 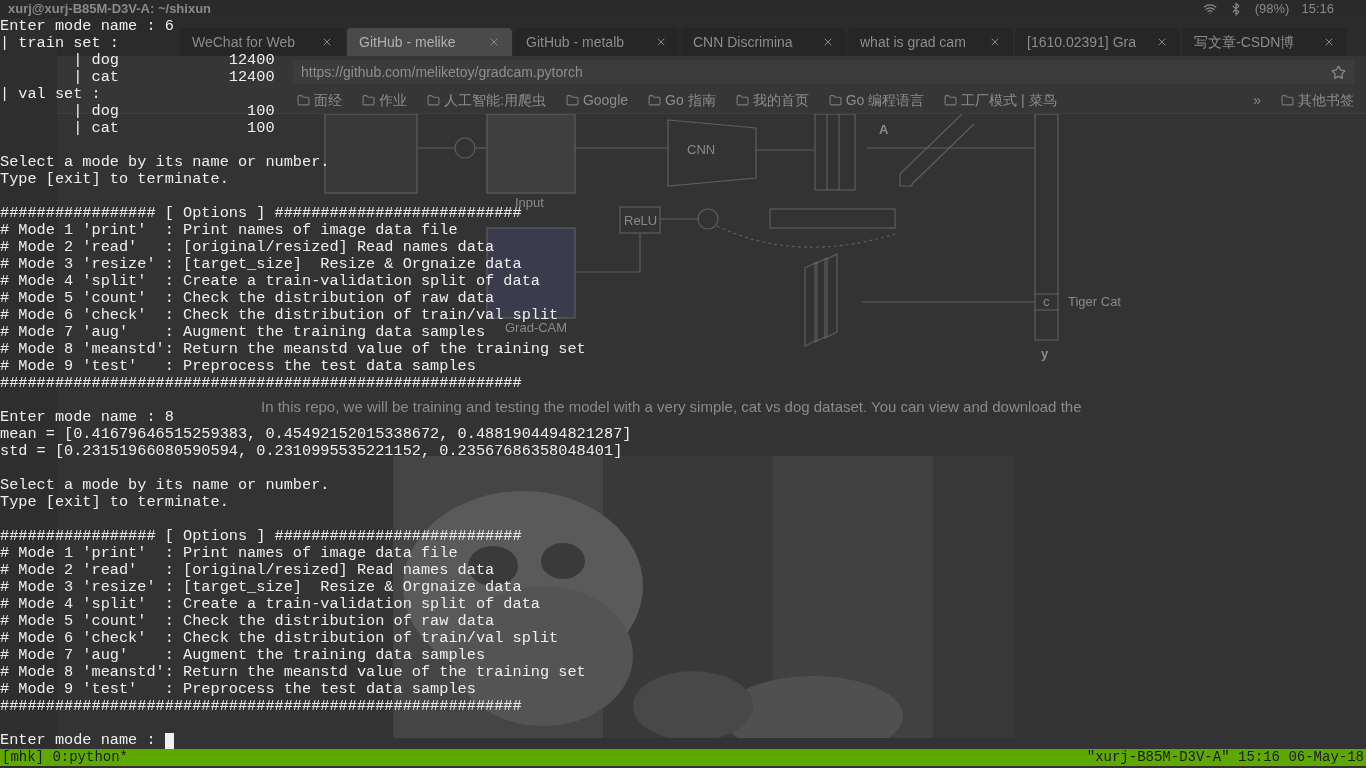 What do you see at coordinates (1272, 9) in the screenshot?
I see `battery-reading: (98%)` at bounding box center [1272, 9].